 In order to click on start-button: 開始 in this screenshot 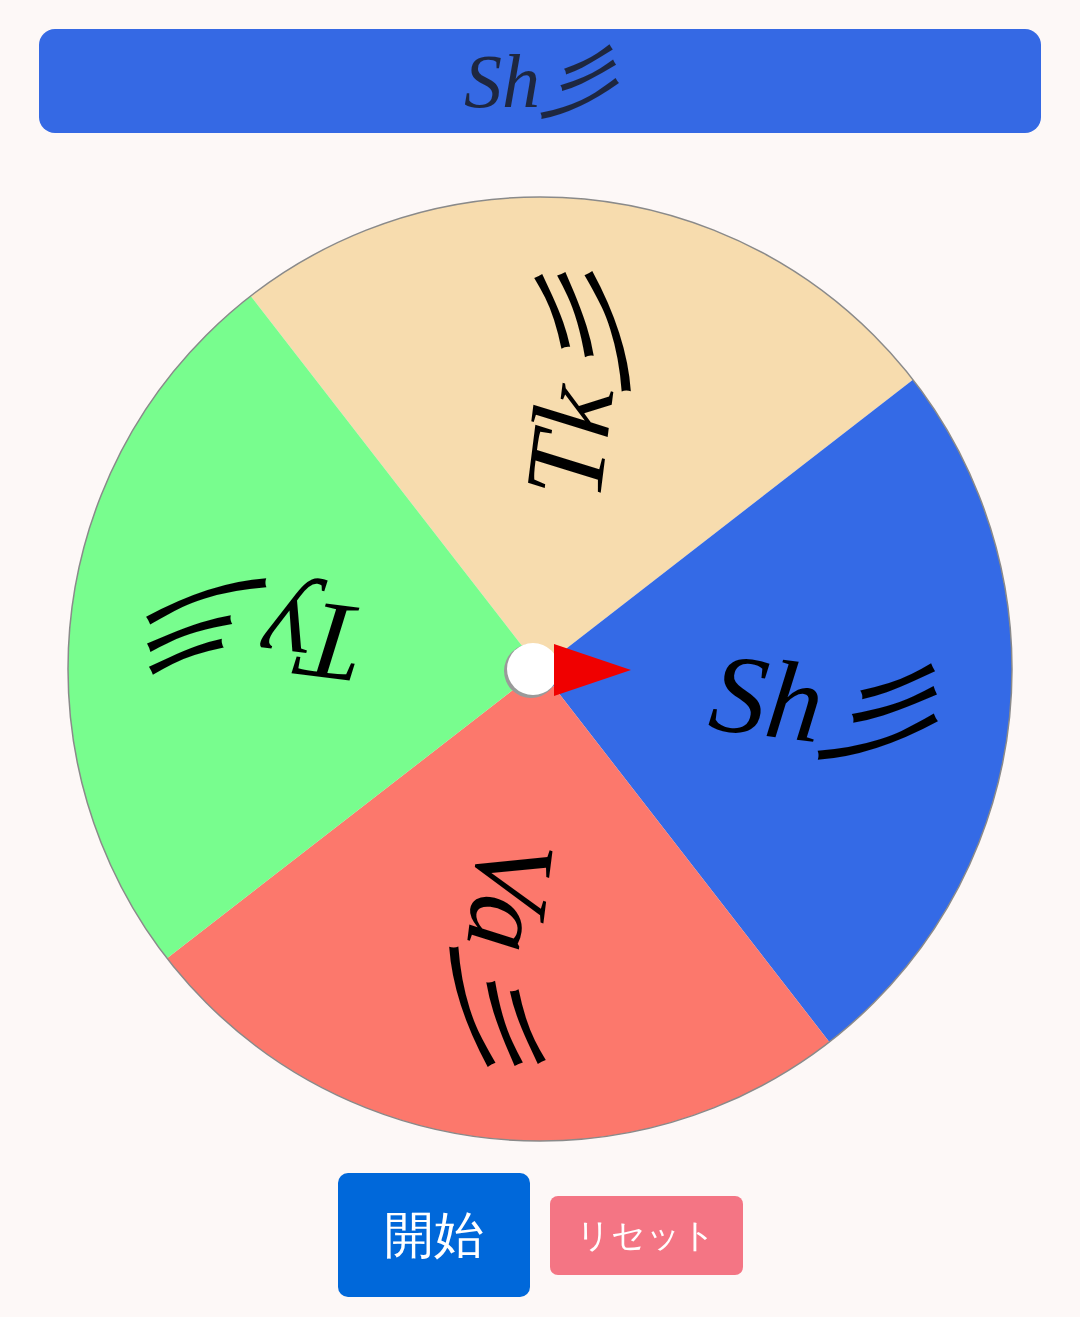, I will do `click(433, 1235)`.